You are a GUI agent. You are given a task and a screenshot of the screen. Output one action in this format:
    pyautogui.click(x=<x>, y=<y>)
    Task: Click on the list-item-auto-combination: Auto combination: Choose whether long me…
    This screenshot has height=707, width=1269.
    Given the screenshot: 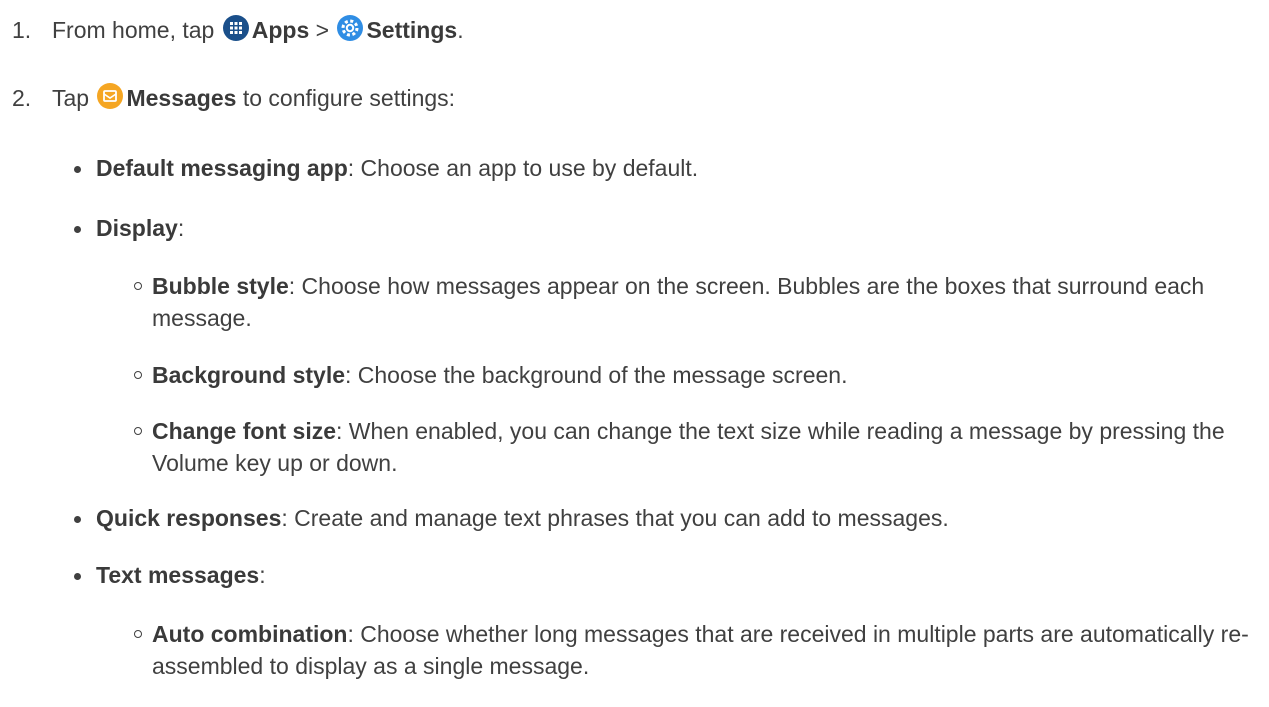 What is the action you would take?
    pyautogui.click(x=698, y=650)
    